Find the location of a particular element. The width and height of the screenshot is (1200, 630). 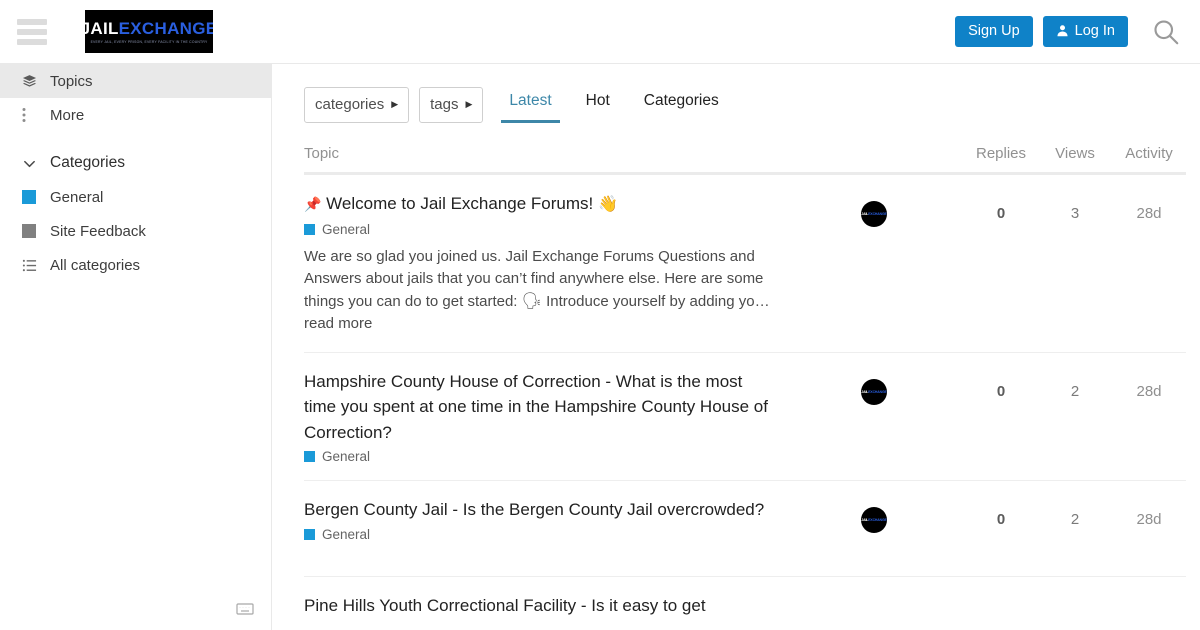

pushpin-icon: 📌 is located at coordinates (313, 204).